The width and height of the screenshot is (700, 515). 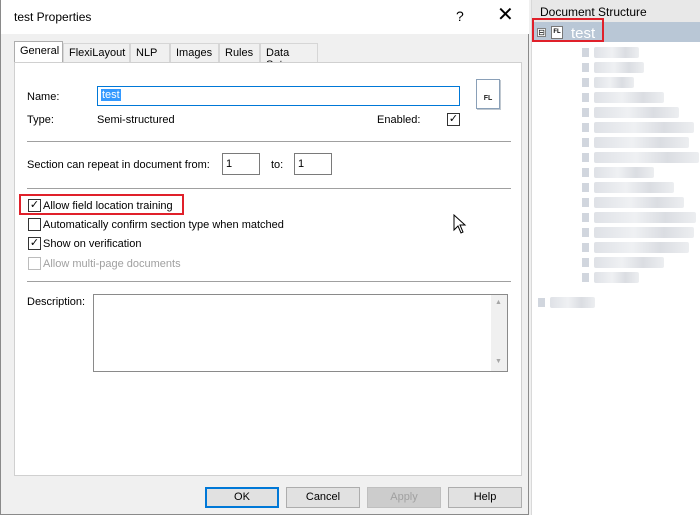 What do you see at coordinates (485, 497) in the screenshot?
I see `help-button: Help` at bounding box center [485, 497].